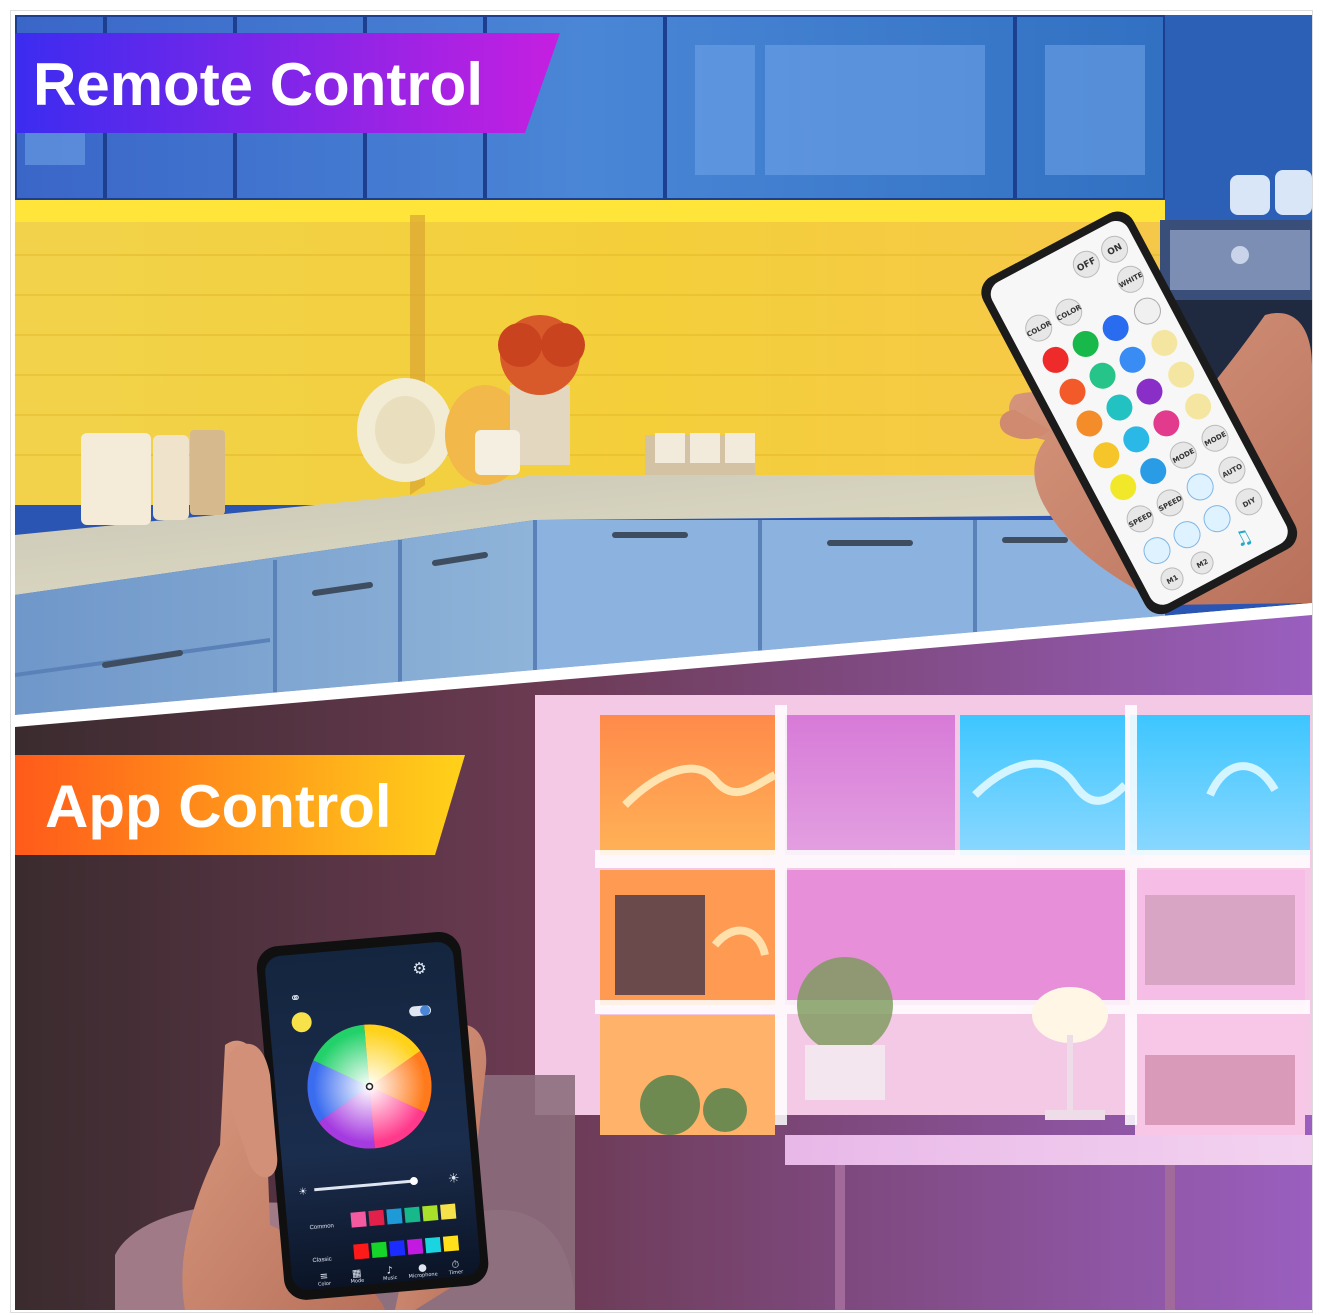 The width and height of the screenshot is (1323, 1315). What do you see at coordinates (453, 1178) in the screenshot?
I see `brightness-high-icon: ☀` at bounding box center [453, 1178].